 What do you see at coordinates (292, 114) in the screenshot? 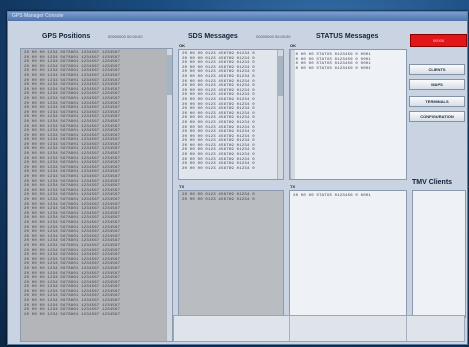
I see `status-rx-scrollbar` at bounding box center [292, 114].